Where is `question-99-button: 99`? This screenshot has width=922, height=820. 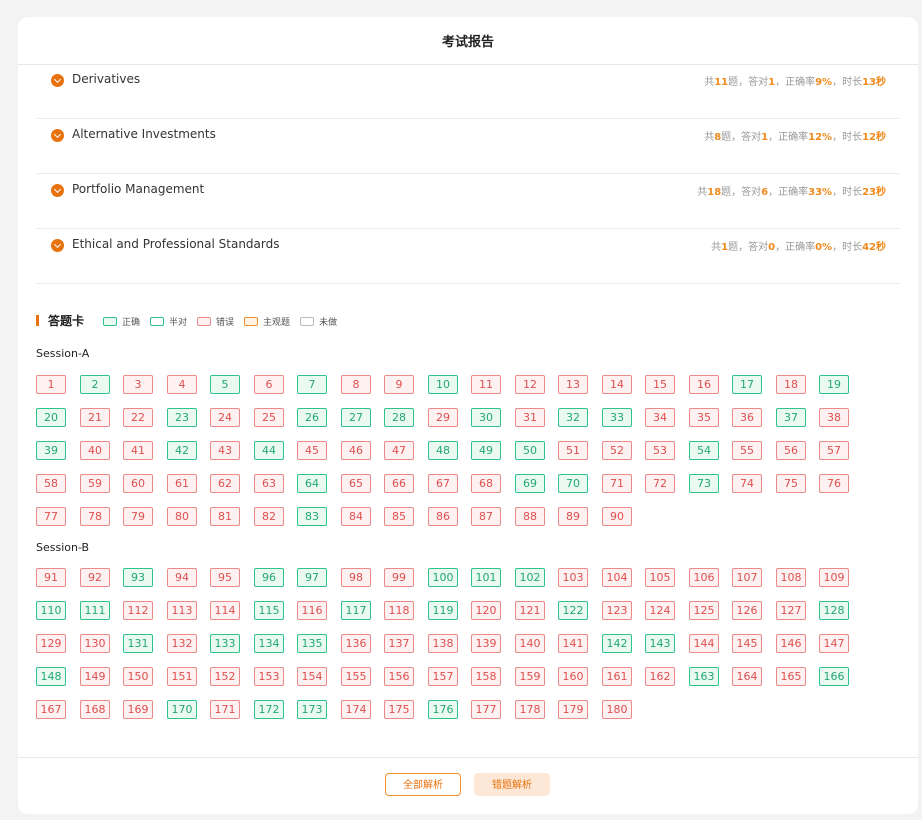
question-99-button: 99 is located at coordinates (399, 577).